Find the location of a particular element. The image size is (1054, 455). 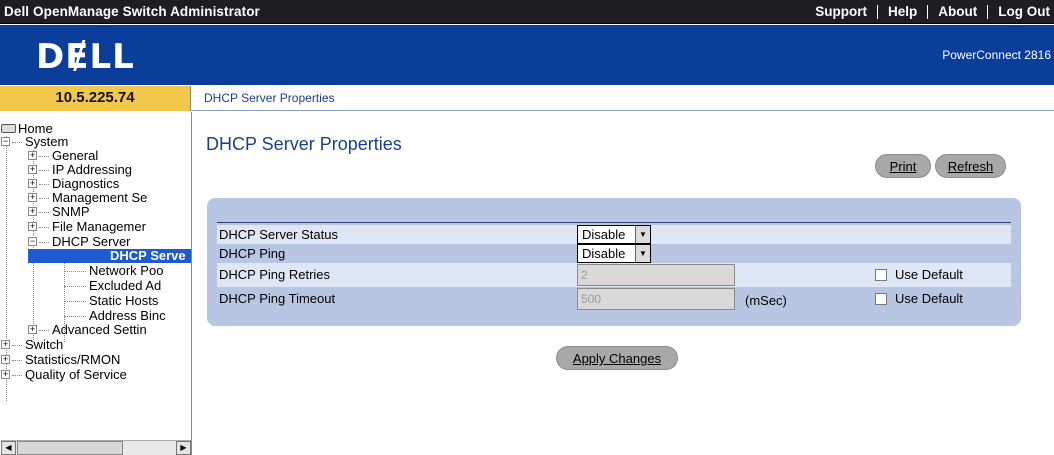

sidebar-item-network-pools: Network Poo is located at coordinates (113, 271).